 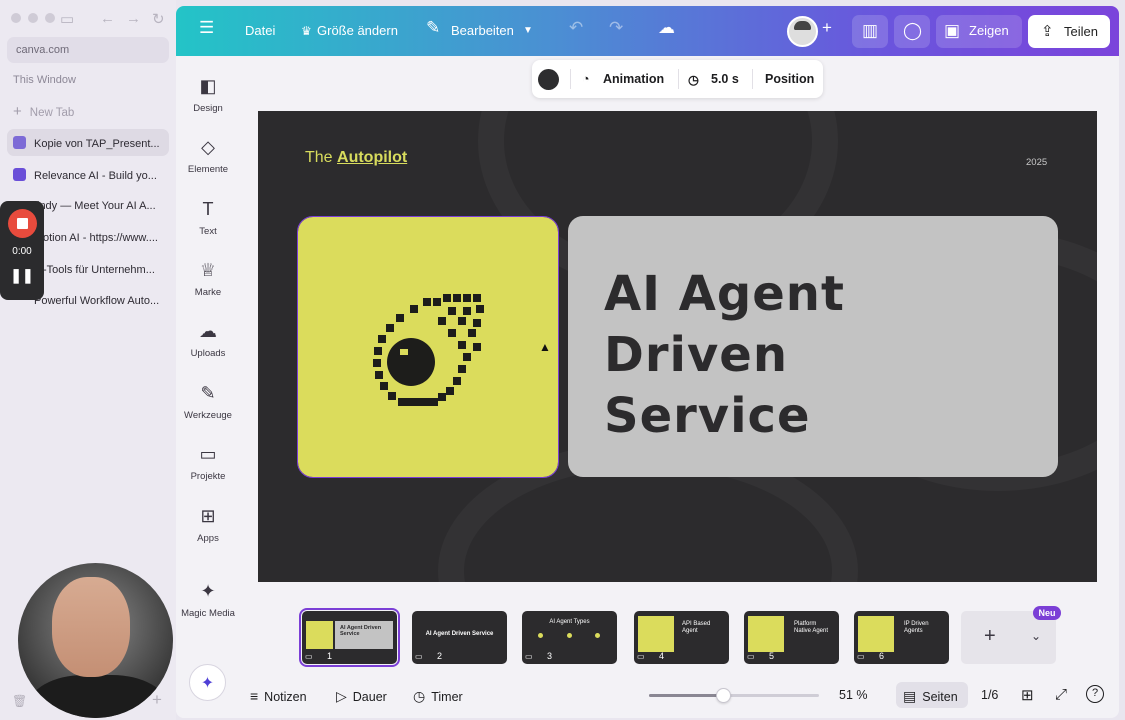 I want to click on rail-item-apps: ⊞ Apps, so click(x=208, y=525).